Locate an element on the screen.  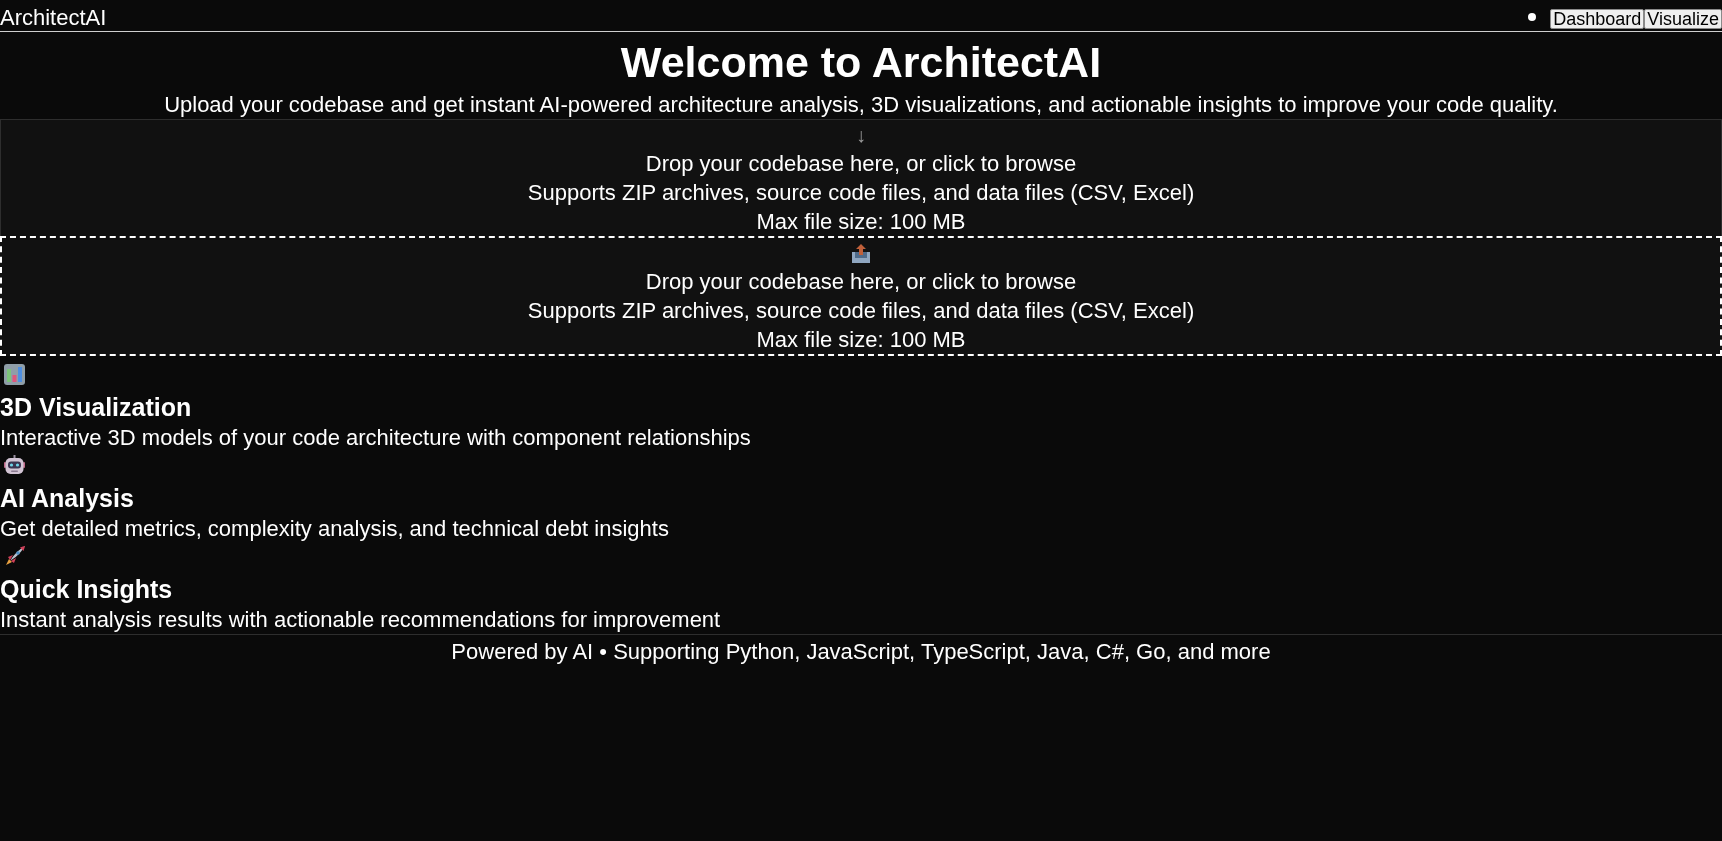
bar-chart-icon is located at coordinates (14, 374).